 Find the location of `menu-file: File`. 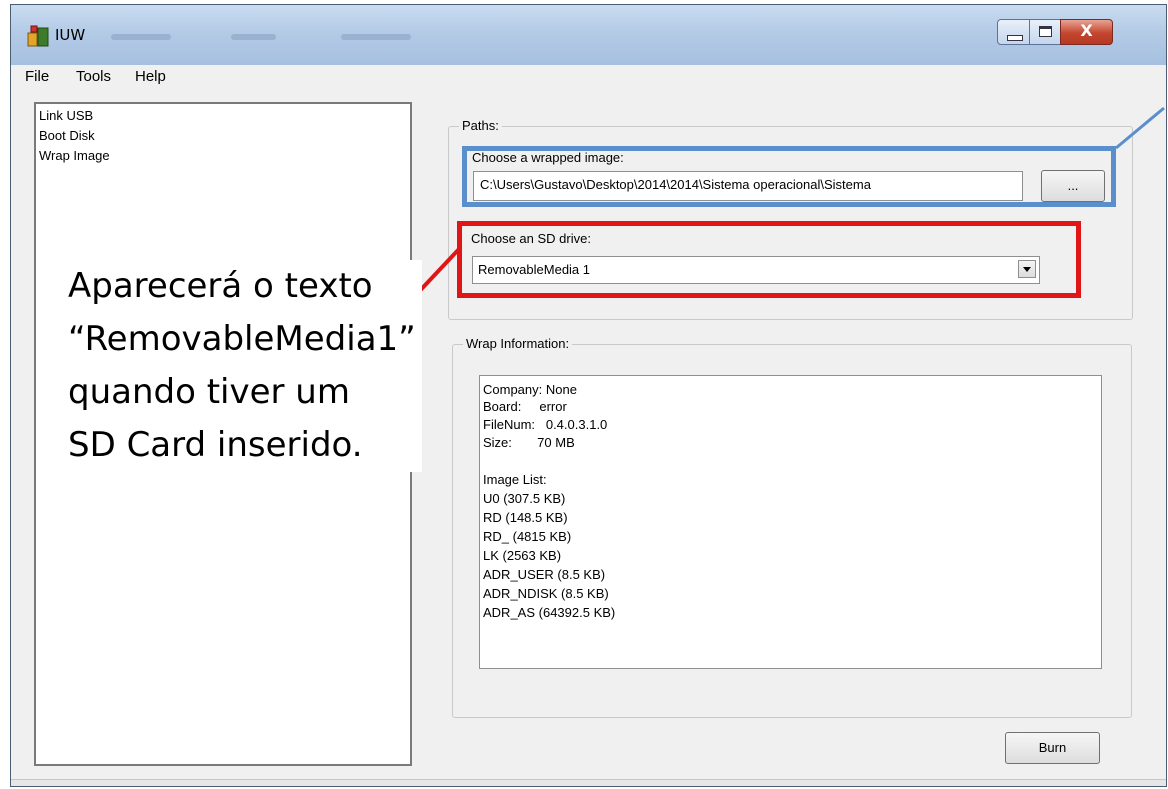

menu-file: File is located at coordinates (37, 76).